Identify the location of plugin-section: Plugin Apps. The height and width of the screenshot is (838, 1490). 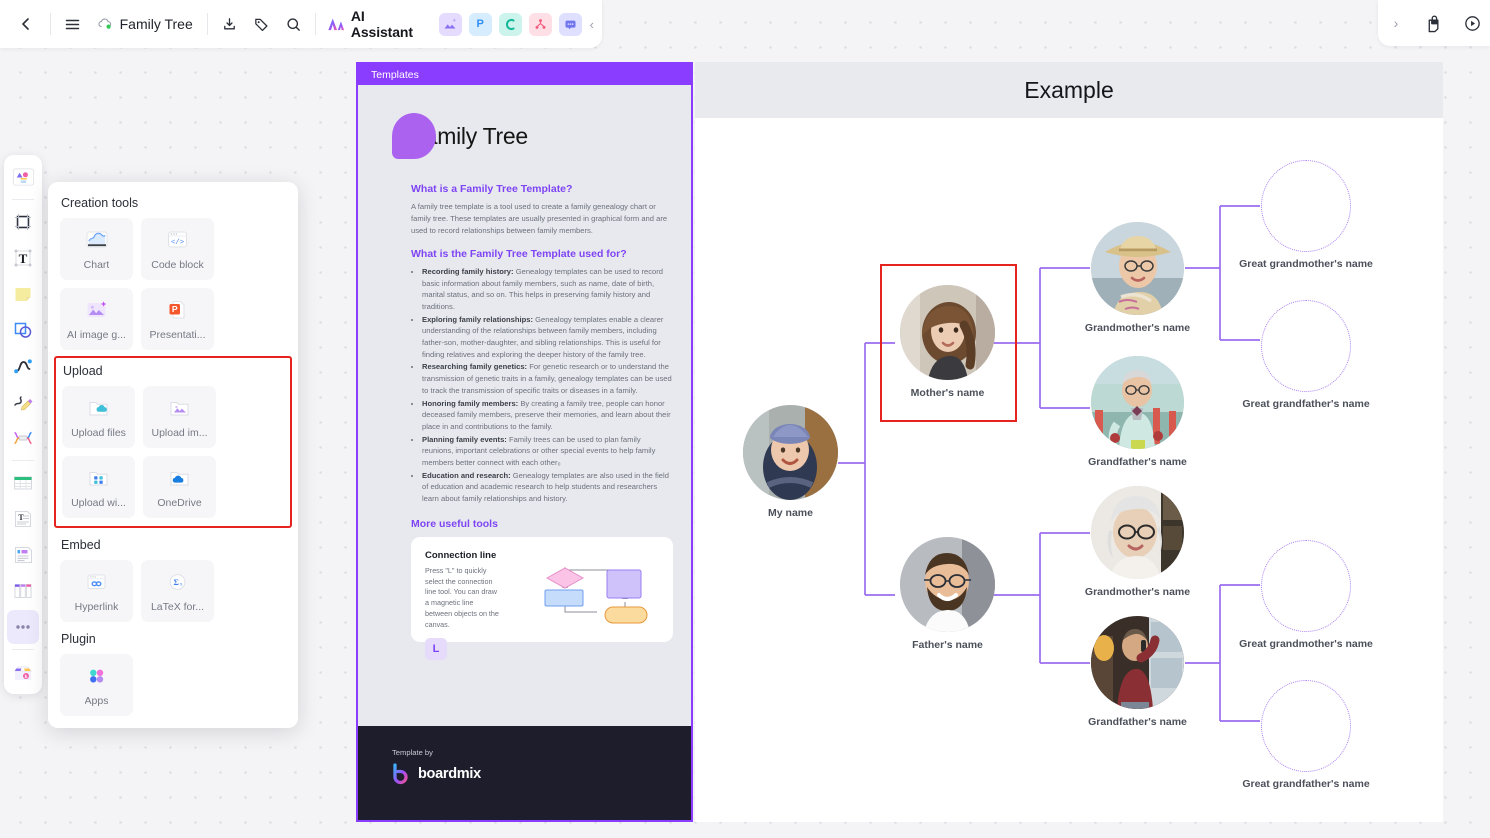
(173, 674).